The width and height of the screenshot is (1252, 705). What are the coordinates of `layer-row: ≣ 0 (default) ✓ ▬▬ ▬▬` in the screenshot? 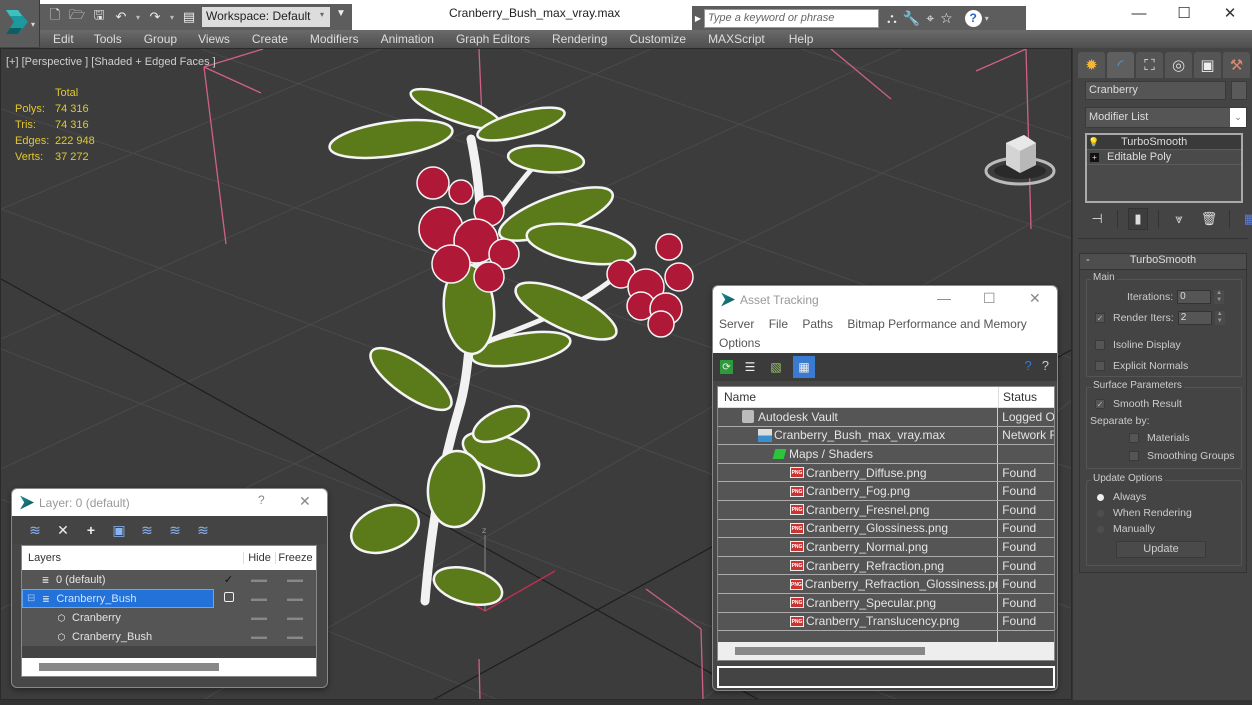 It's located at (169, 579).